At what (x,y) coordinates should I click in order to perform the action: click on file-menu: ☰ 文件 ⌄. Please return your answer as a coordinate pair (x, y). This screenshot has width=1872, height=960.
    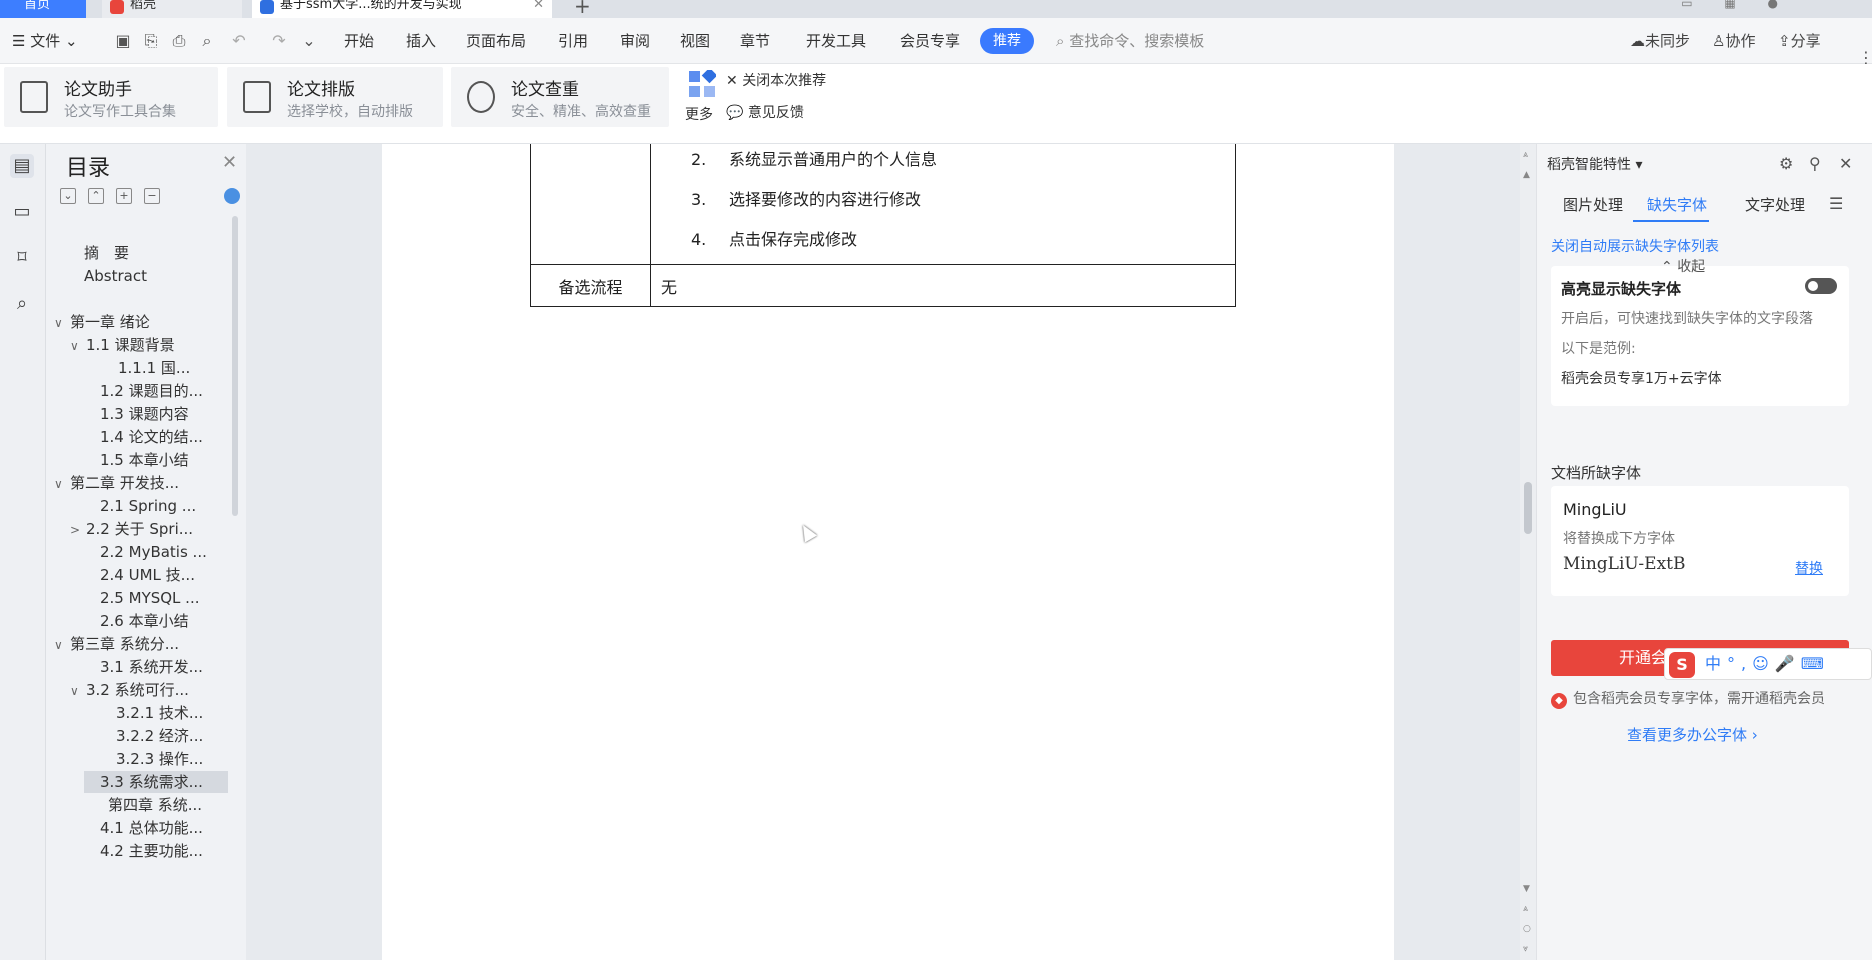
    Looking at the image, I should click on (45, 40).